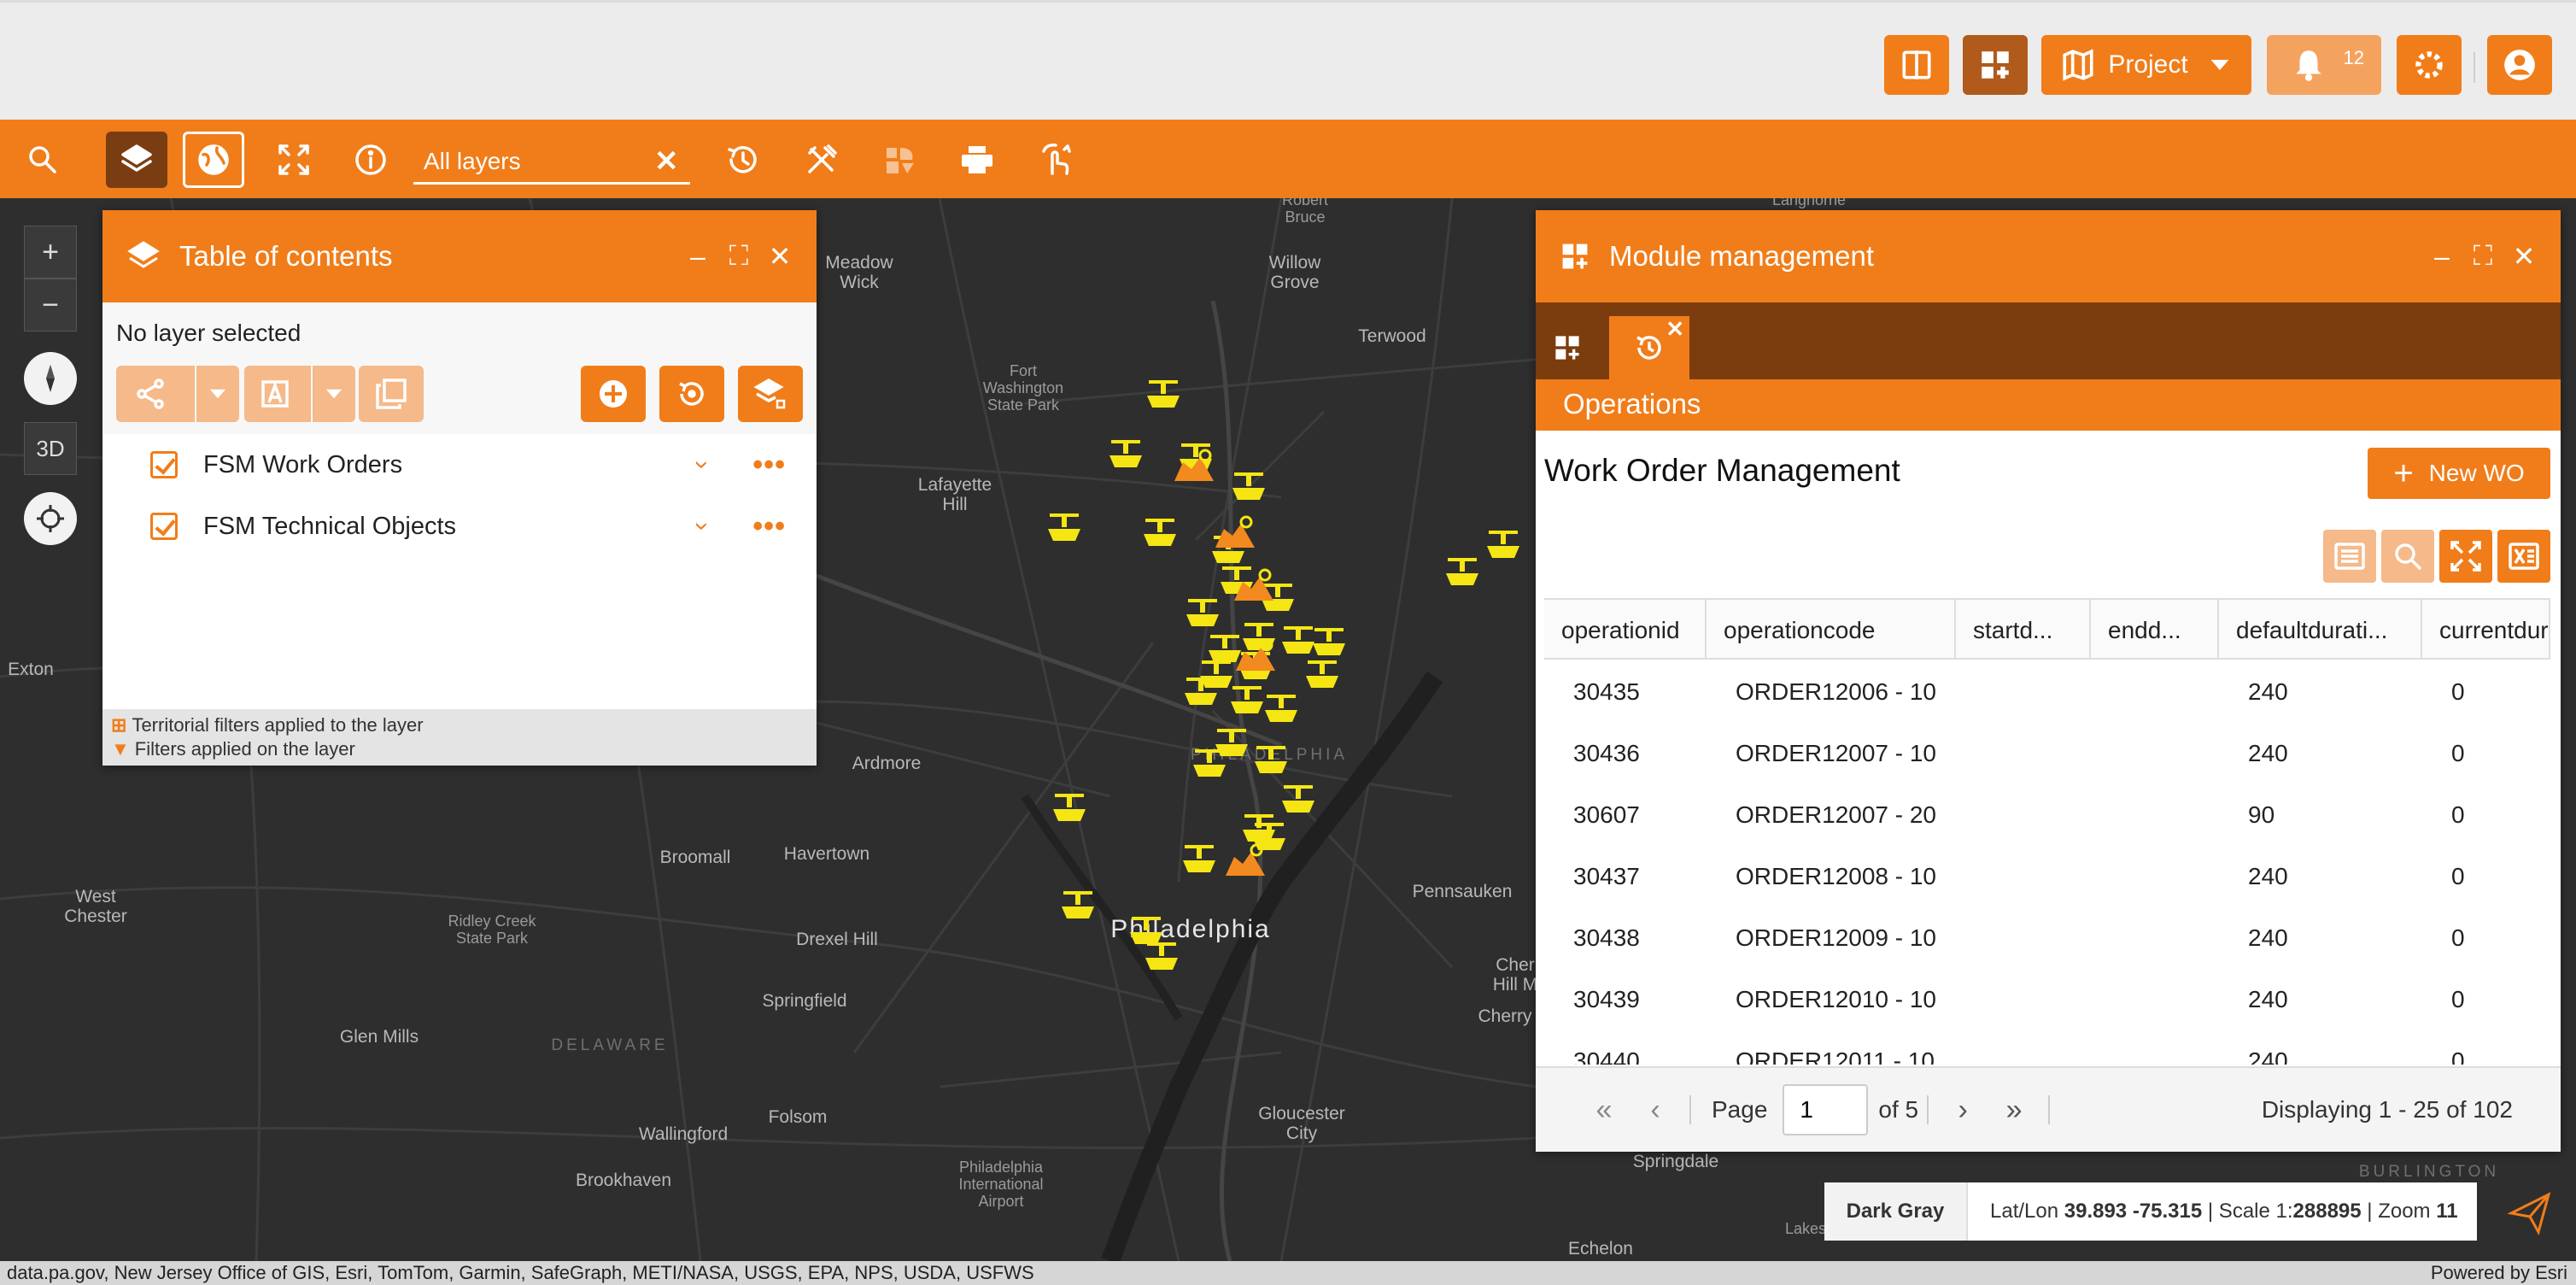 The image size is (2576, 1285). Describe the element at coordinates (136, 160) in the screenshot. I see `layers-button` at that location.